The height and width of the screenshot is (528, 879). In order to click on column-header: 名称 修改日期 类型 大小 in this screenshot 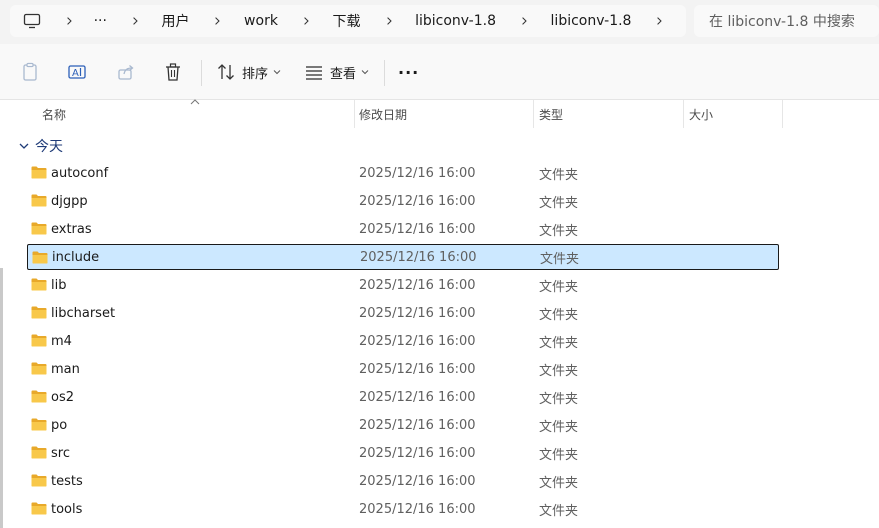, I will do `click(439, 113)`.